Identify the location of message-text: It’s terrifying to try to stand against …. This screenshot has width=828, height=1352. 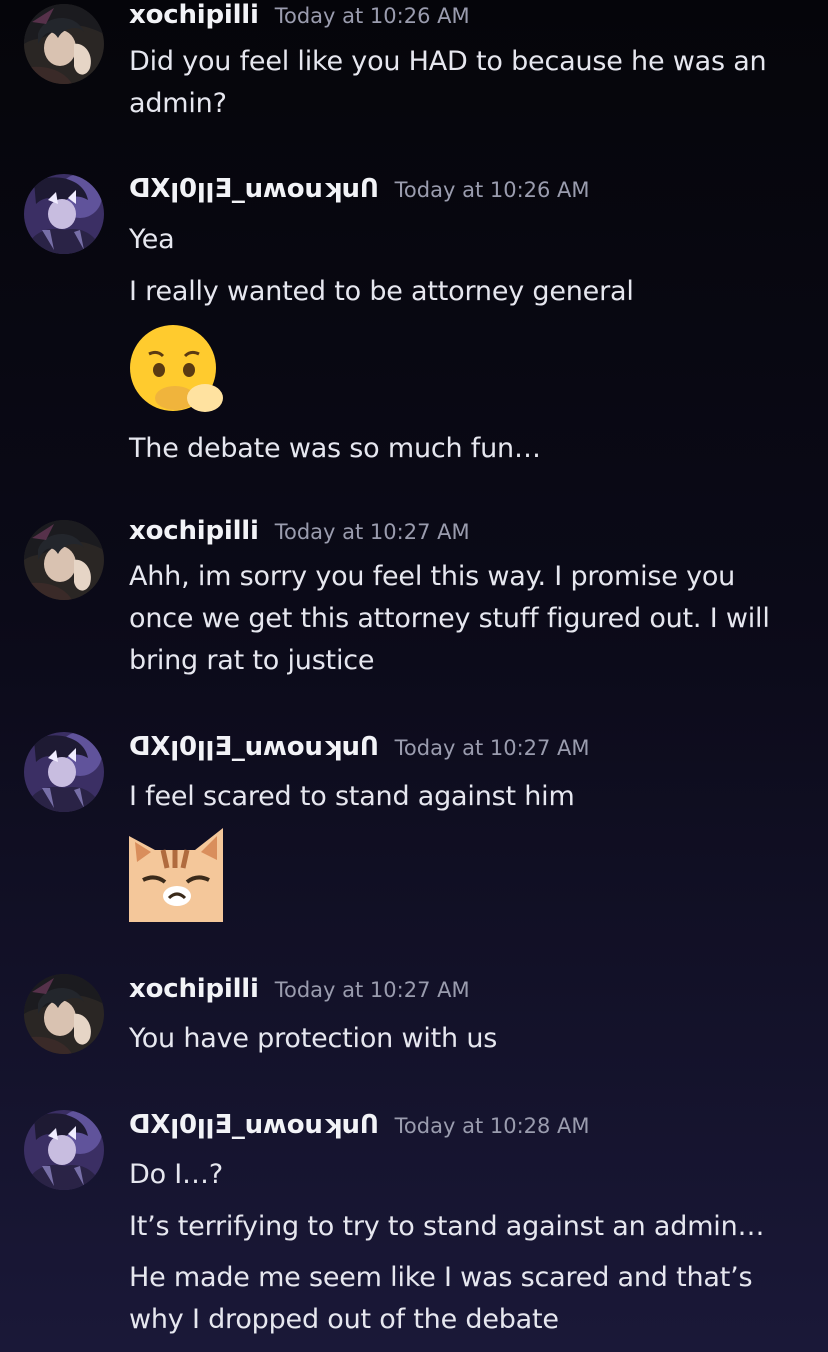
(447, 1226).